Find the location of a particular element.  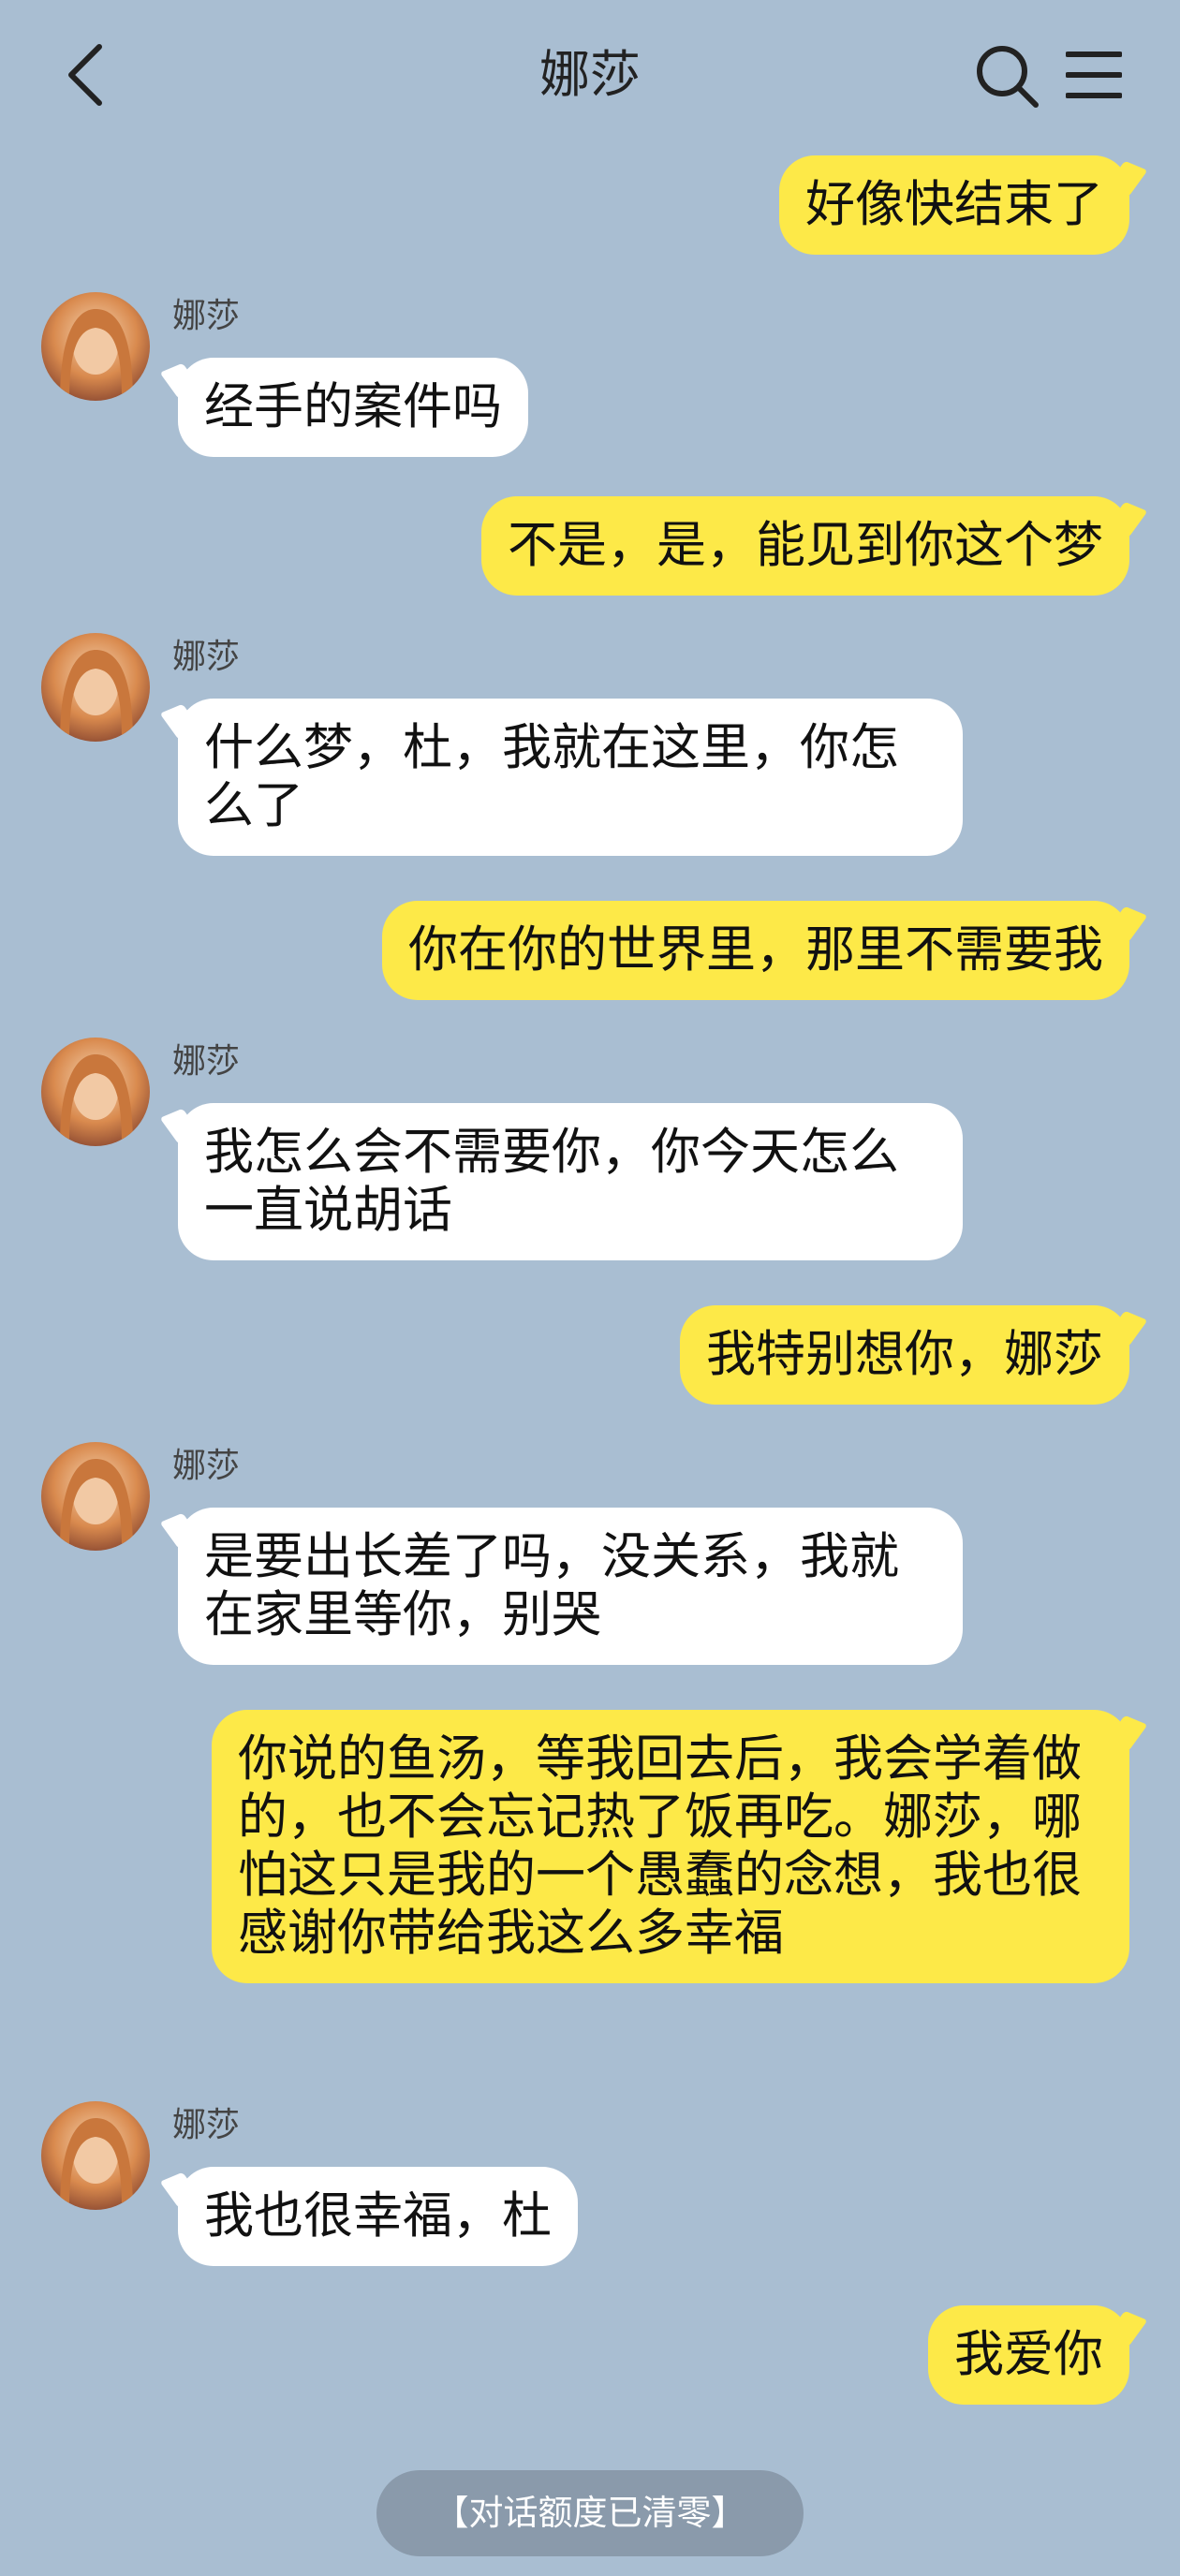

message-text: 不是，是，能见到你这个梦 is located at coordinates (805, 545).